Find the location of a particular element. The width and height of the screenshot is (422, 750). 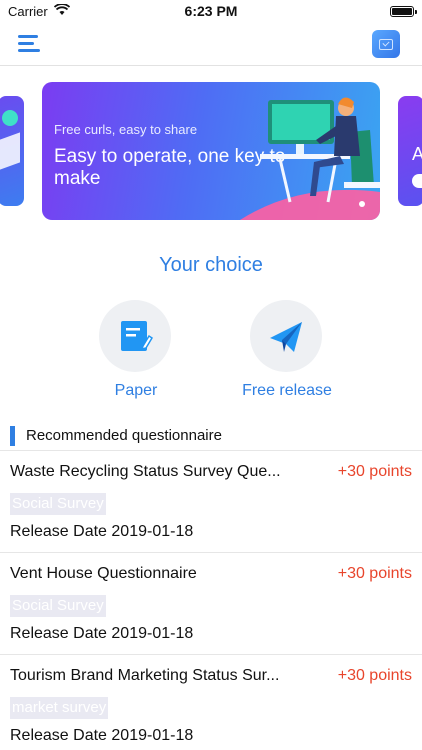

banner-next-text: A is located at coordinates (417, 154).